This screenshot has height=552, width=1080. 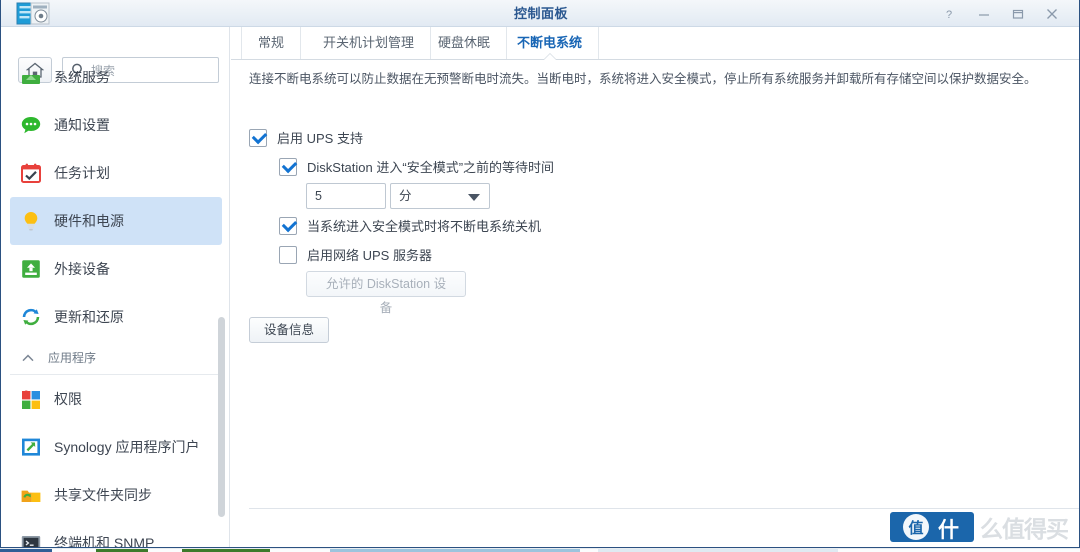 I want to click on watermark-badge-char2: 什, so click(x=948, y=530).